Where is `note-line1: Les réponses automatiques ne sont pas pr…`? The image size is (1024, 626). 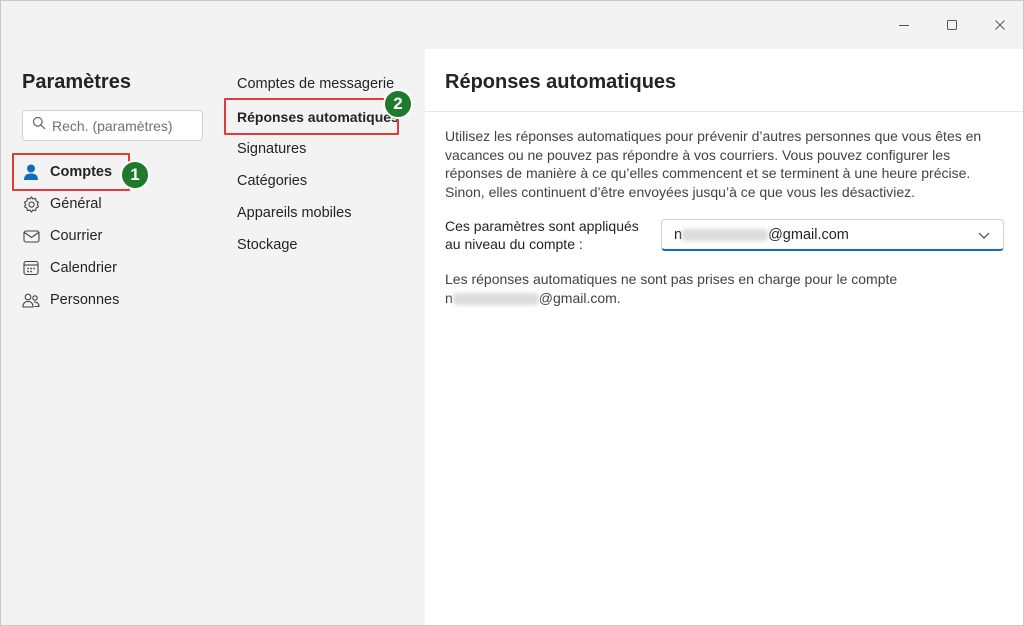 note-line1: Les réponses automatiques ne sont pas pr… is located at coordinates (671, 279).